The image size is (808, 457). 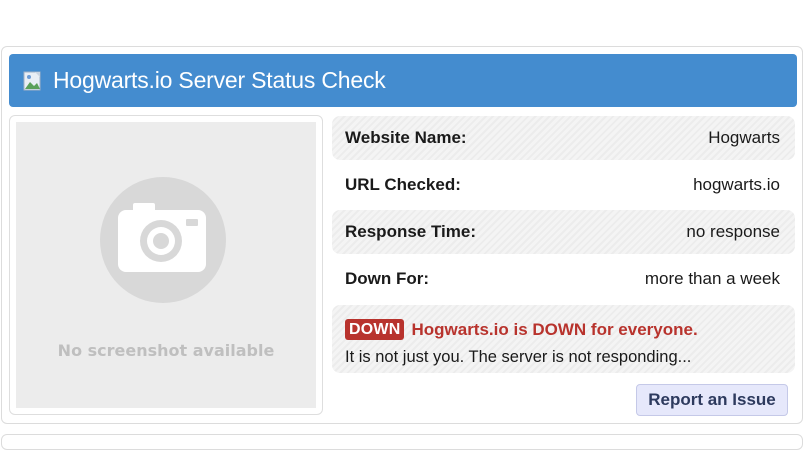 What do you see at coordinates (712, 278) in the screenshot?
I see `info-value: more than a week` at bounding box center [712, 278].